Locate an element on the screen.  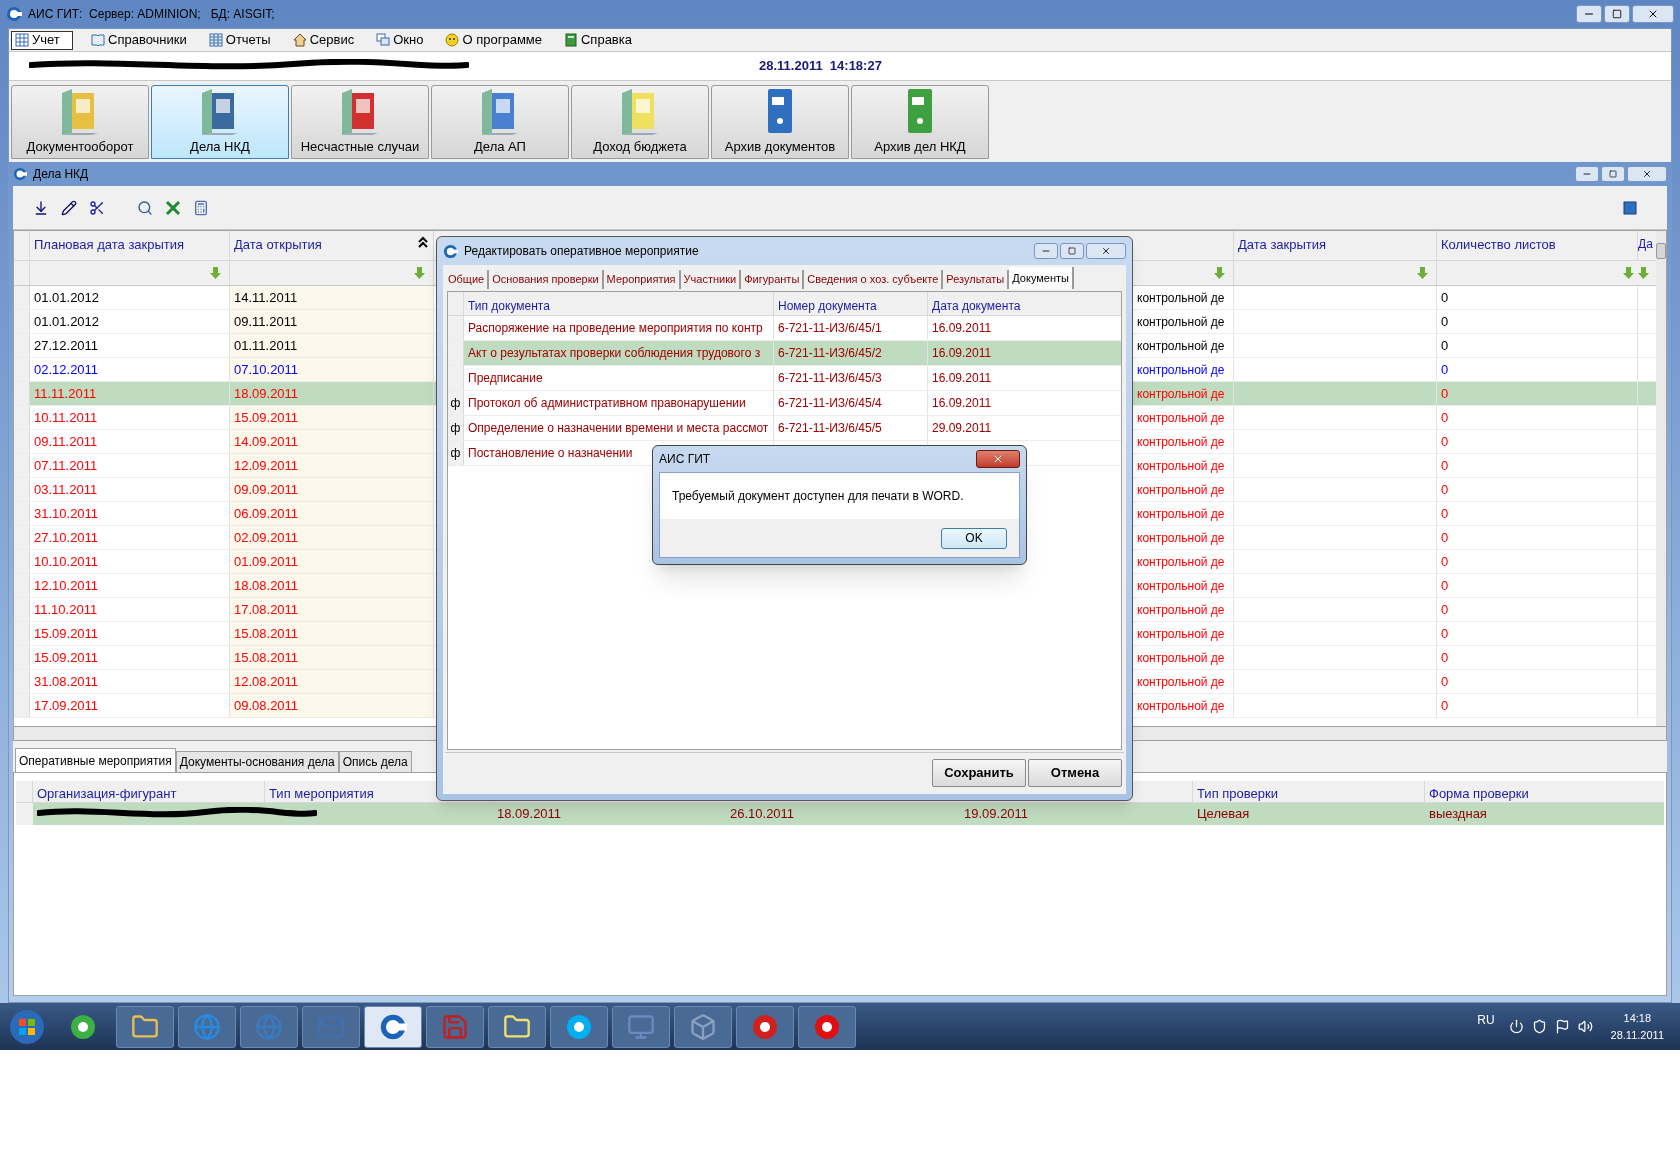
table-cell-text: 10.11.2011 is located at coordinates (66, 417).